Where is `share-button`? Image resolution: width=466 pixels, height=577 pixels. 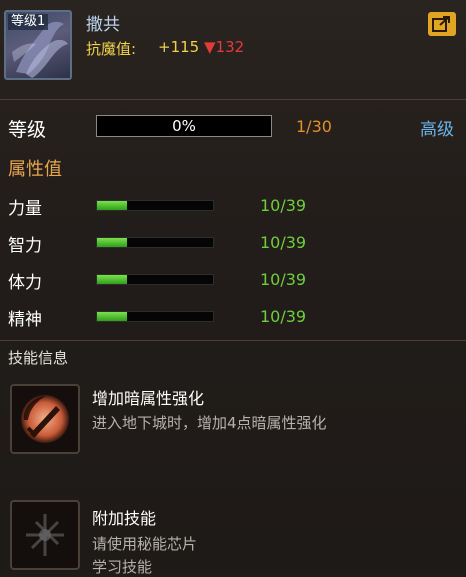
share-button is located at coordinates (442, 24).